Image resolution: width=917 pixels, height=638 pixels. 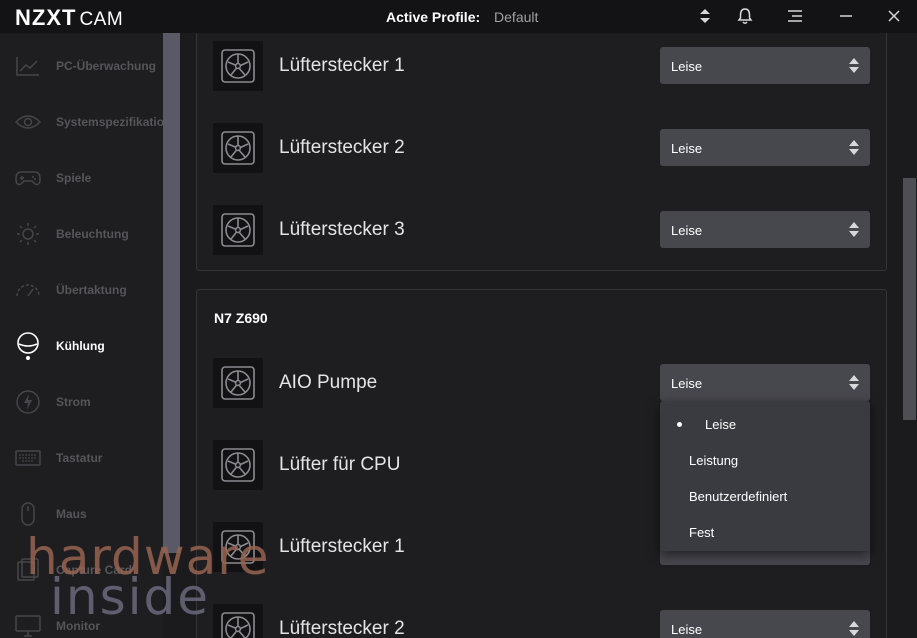 What do you see at coordinates (28, 66) in the screenshot?
I see `chart-line-icon` at bounding box center [28, 66].